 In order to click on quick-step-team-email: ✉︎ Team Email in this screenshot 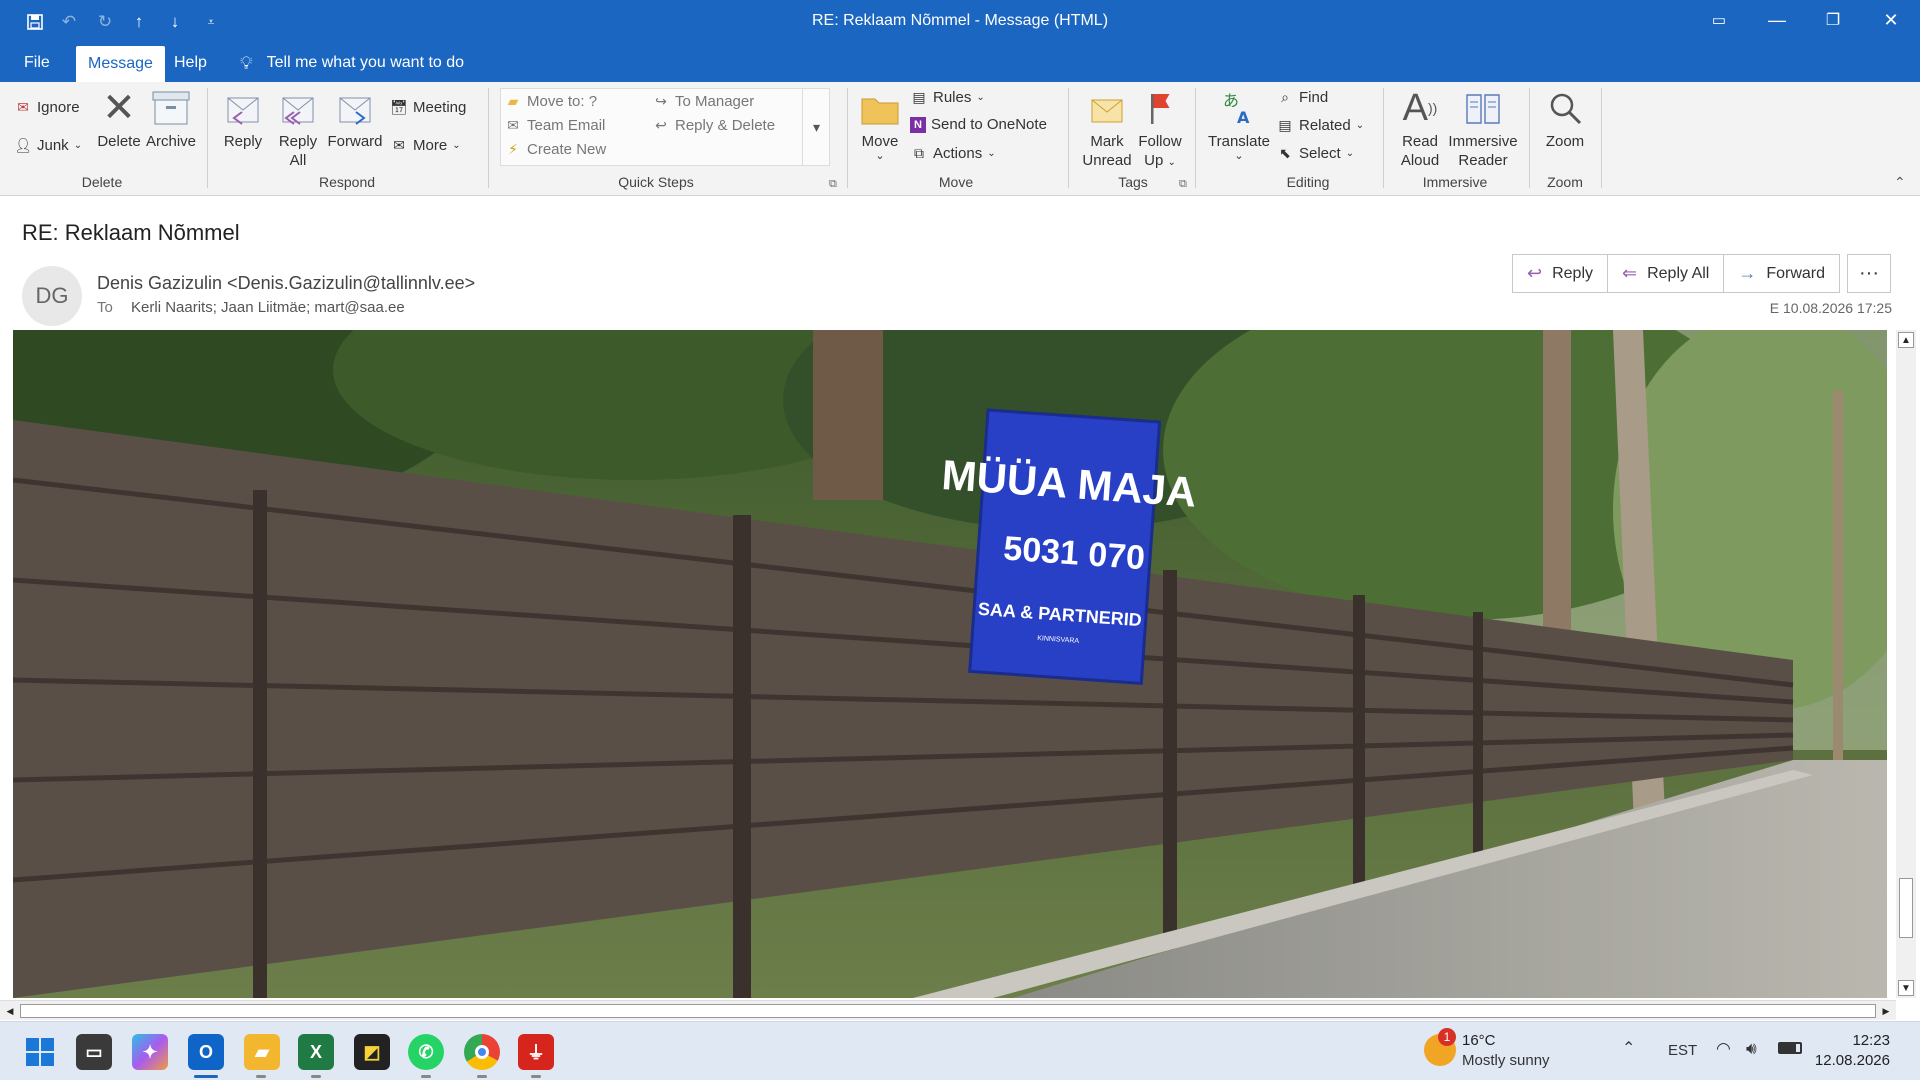, I will do `click(554, 125)`.